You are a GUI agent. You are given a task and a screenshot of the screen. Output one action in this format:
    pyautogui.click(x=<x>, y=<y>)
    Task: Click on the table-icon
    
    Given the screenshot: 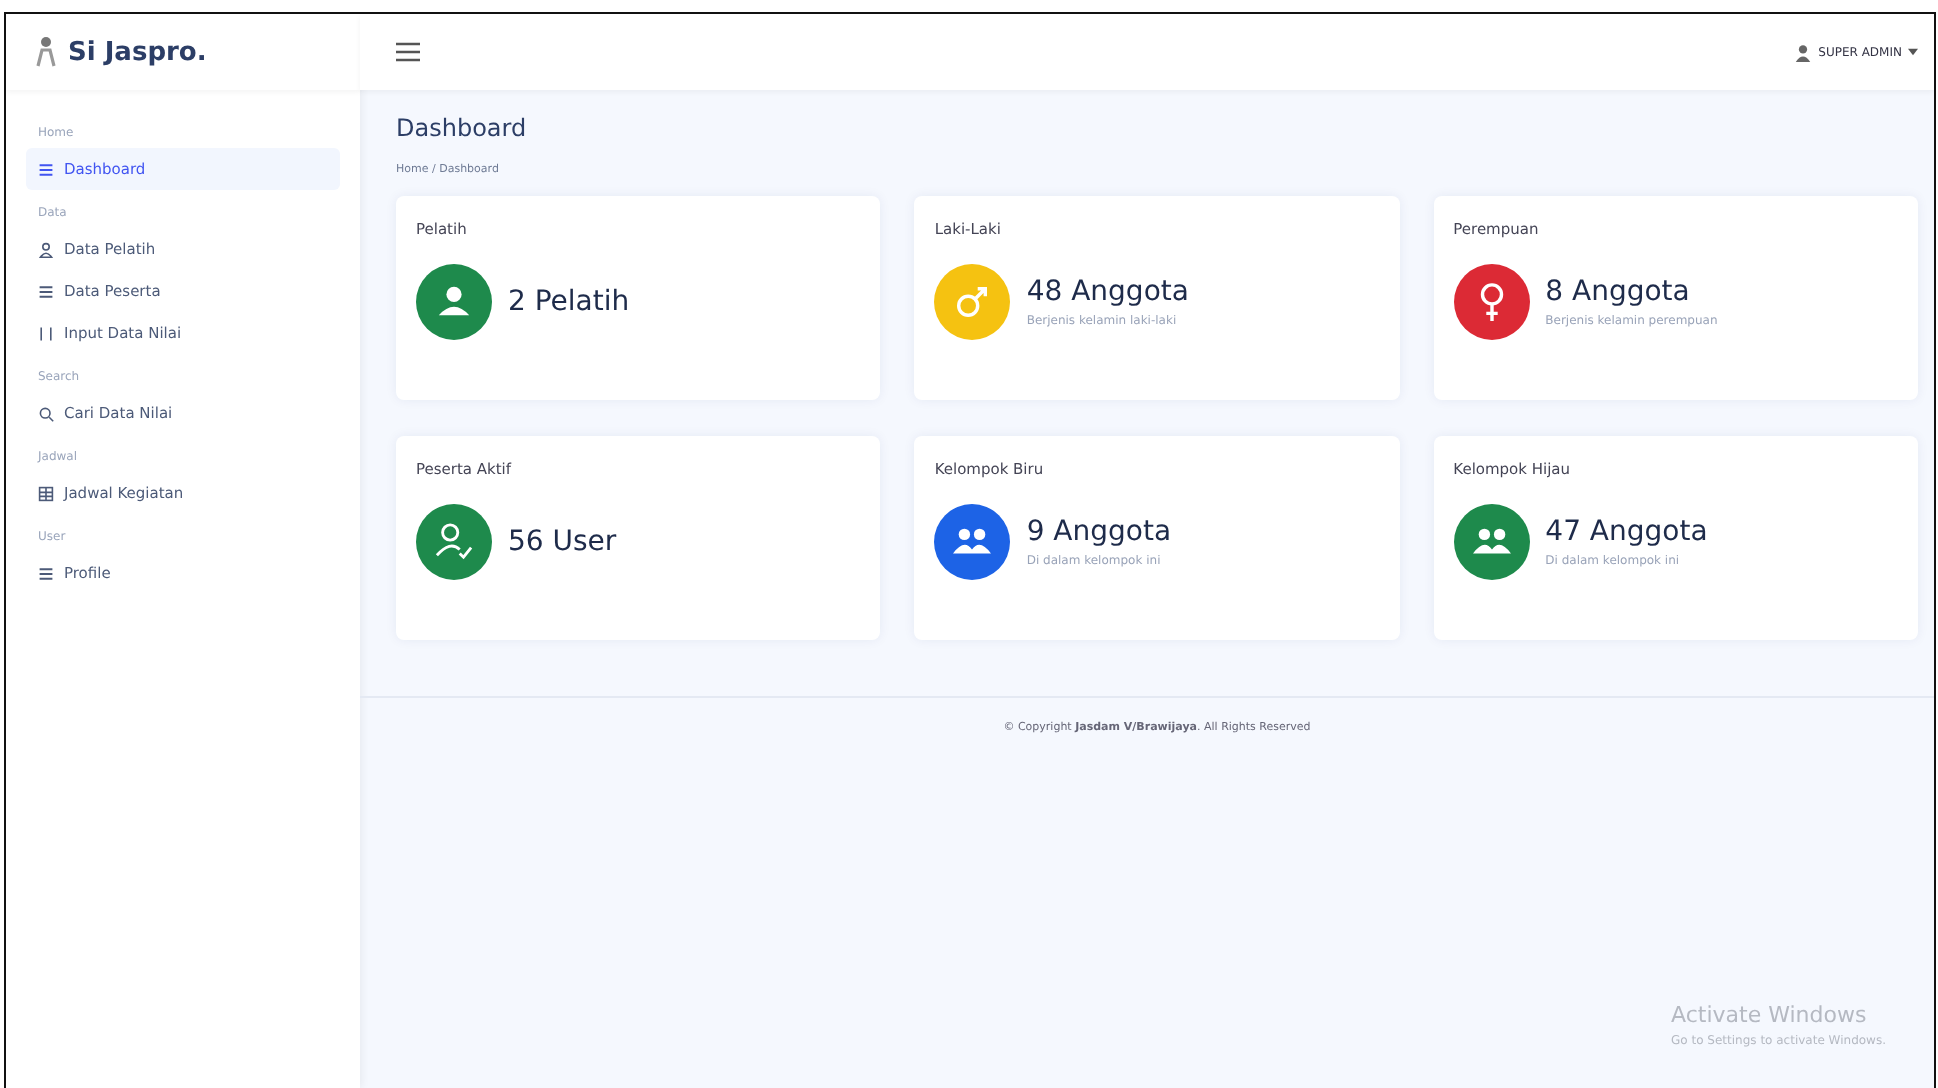 What is the action you would take?
    pyautogui.click(x=46, y=493)
    